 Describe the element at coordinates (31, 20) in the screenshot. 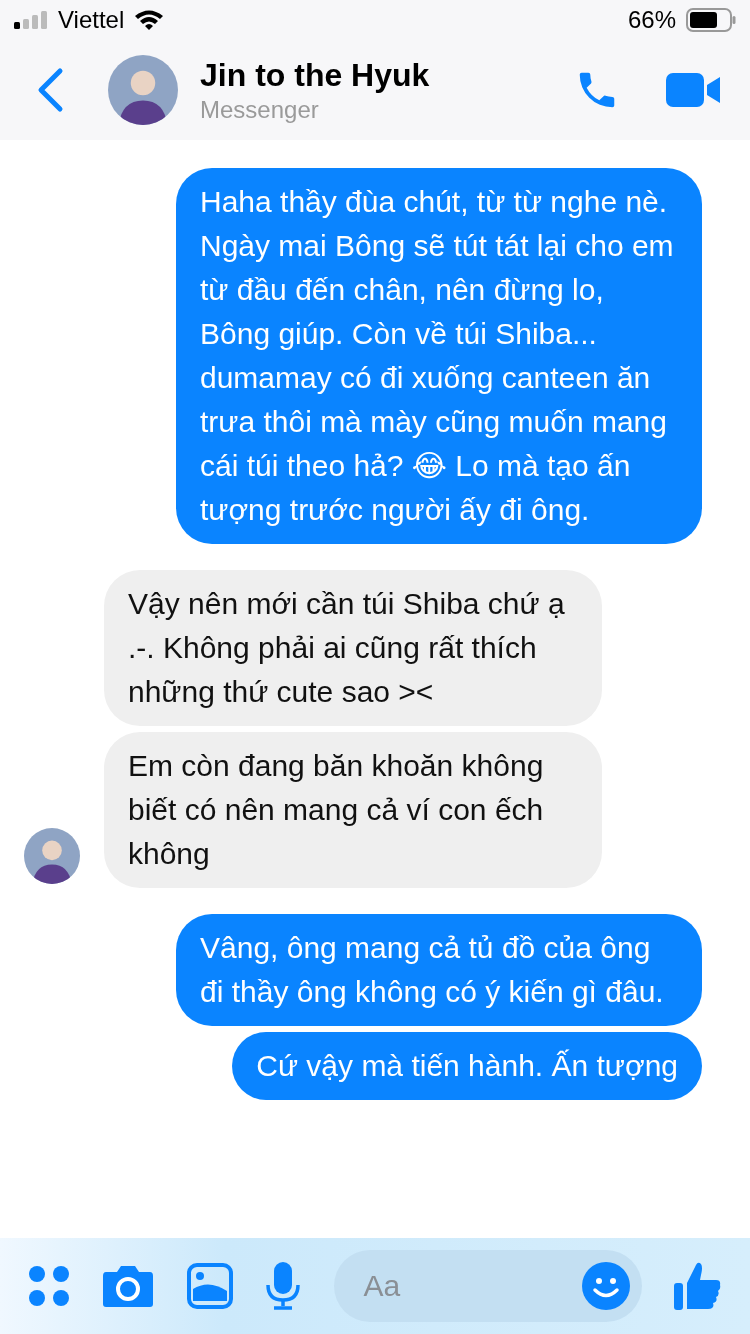

I see `signal-icon` at that location.